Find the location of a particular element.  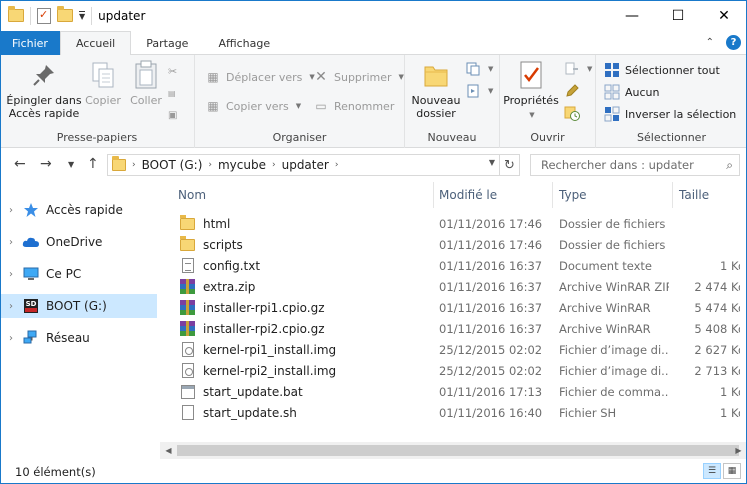

nav-item-boot-drive: › SD BOOT (G:) is located at coordinates (78, 306).